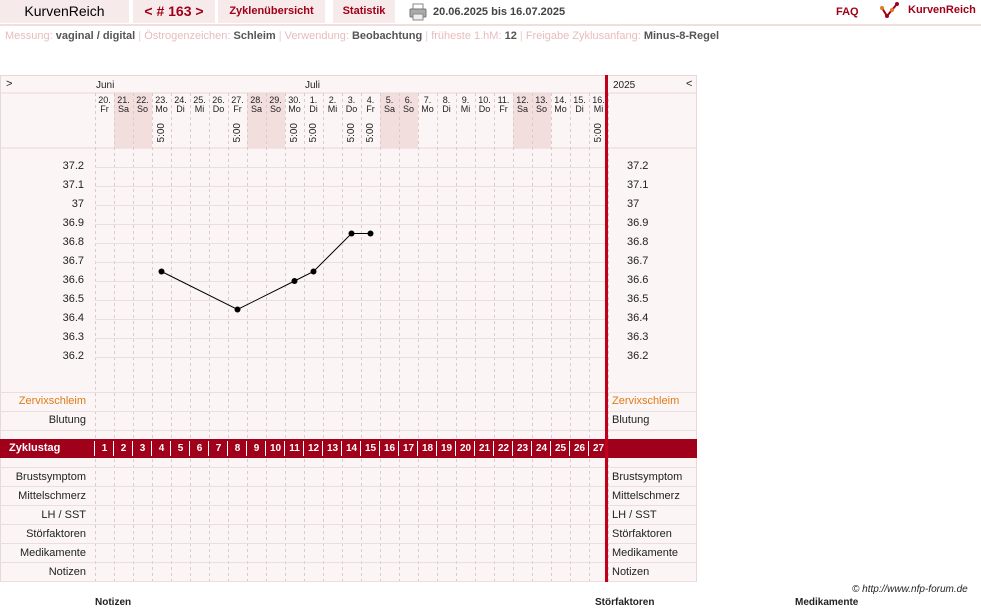  Describe the element at coordinates (638, 185) in the screenshot. I see `y-tick-label-right: 37.1` at that location.